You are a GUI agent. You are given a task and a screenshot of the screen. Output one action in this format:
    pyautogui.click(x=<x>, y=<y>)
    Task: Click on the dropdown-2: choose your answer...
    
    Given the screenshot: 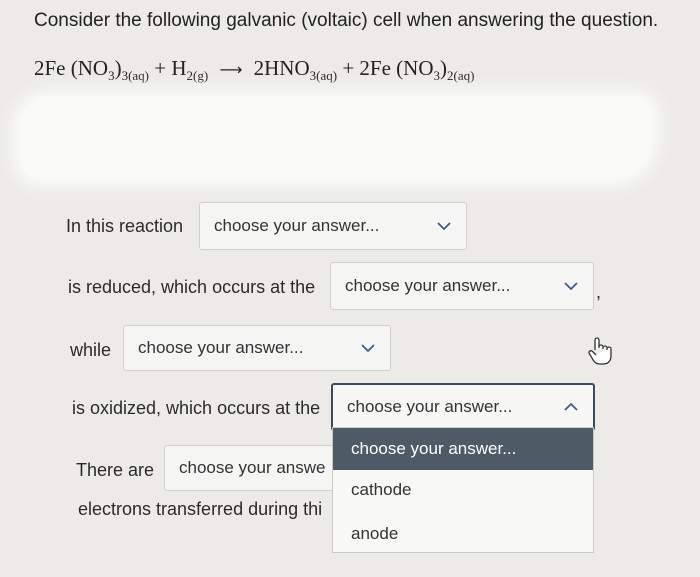 What is the action you would take?
    pyautogui.click(x=462, y=286)
    